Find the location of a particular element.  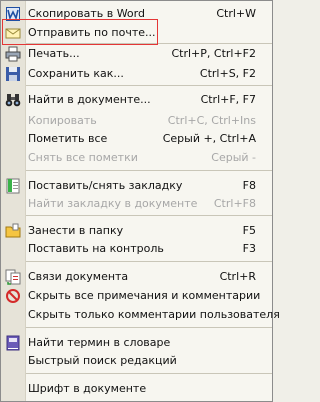

binoculars-icon is located at coordinates (13, 100).